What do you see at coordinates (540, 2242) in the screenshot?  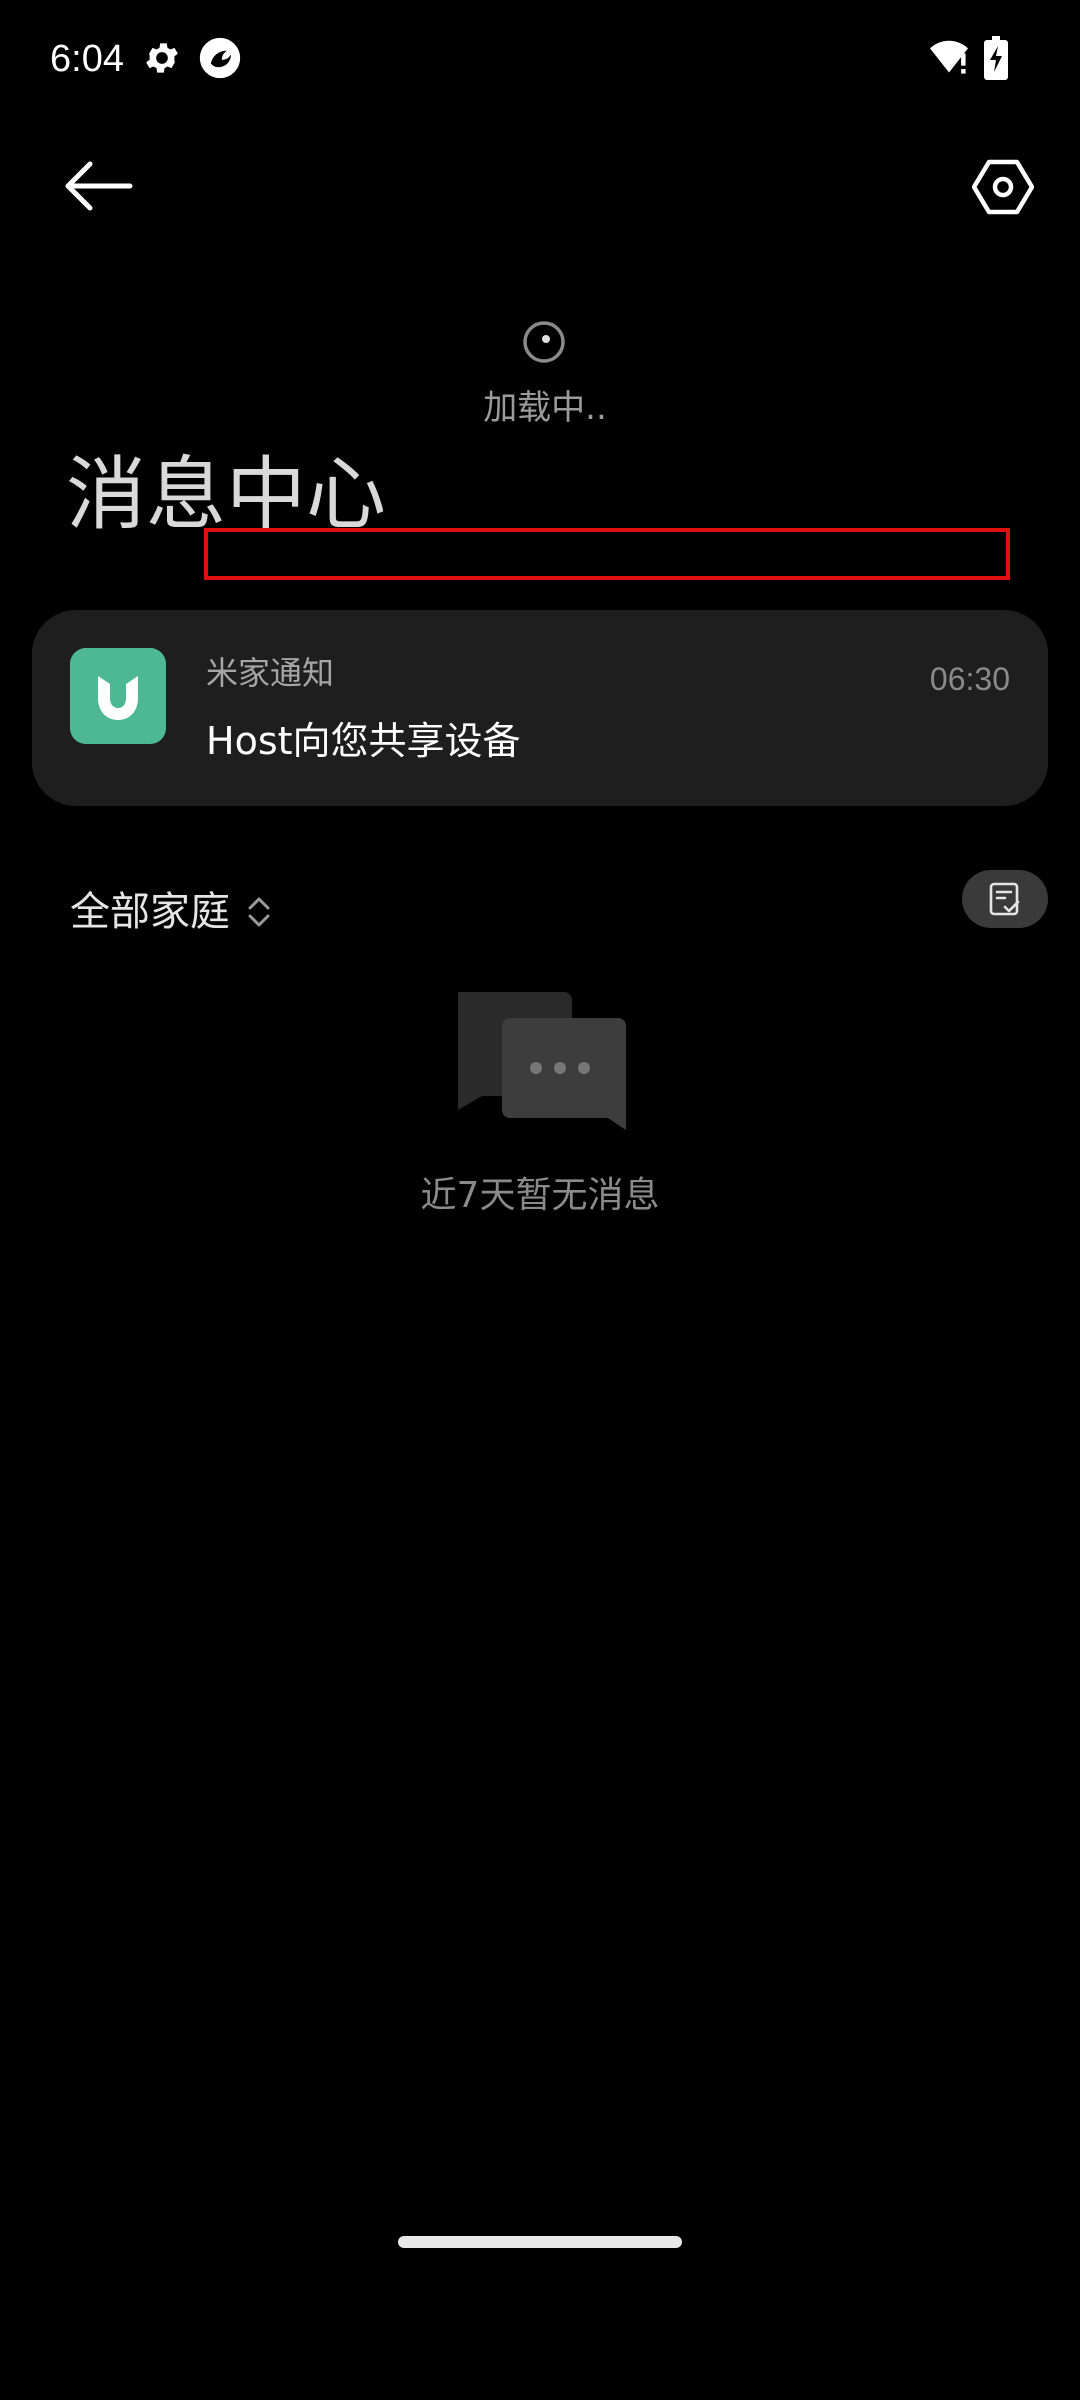 I see `home-indicator` at bounding box center [540, 2242].